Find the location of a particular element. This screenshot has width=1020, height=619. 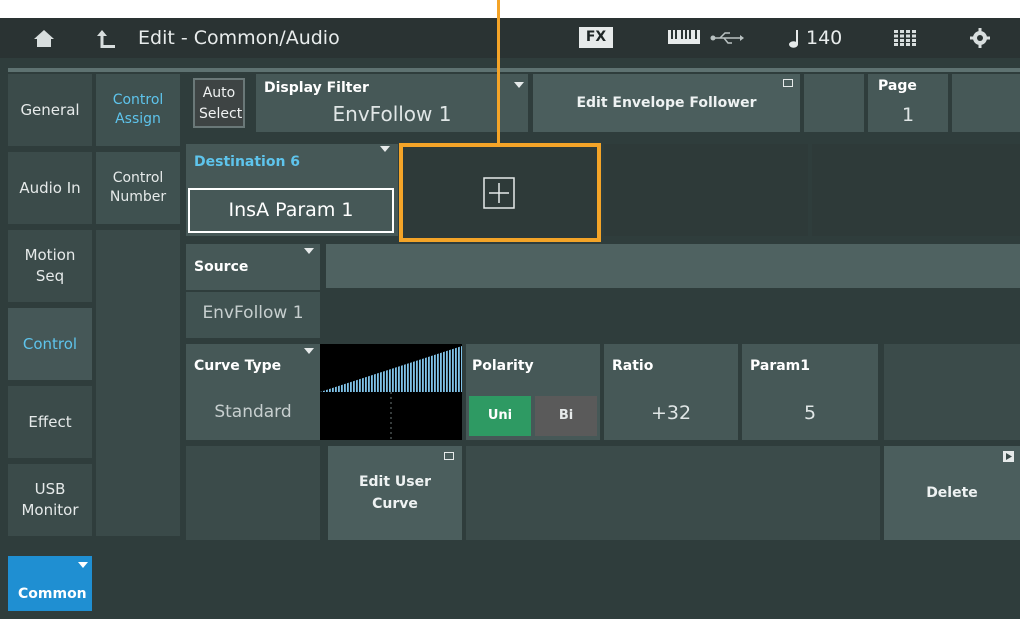

polarity-panel: Polarity Uni Bi is located at coordinates (533, 392).